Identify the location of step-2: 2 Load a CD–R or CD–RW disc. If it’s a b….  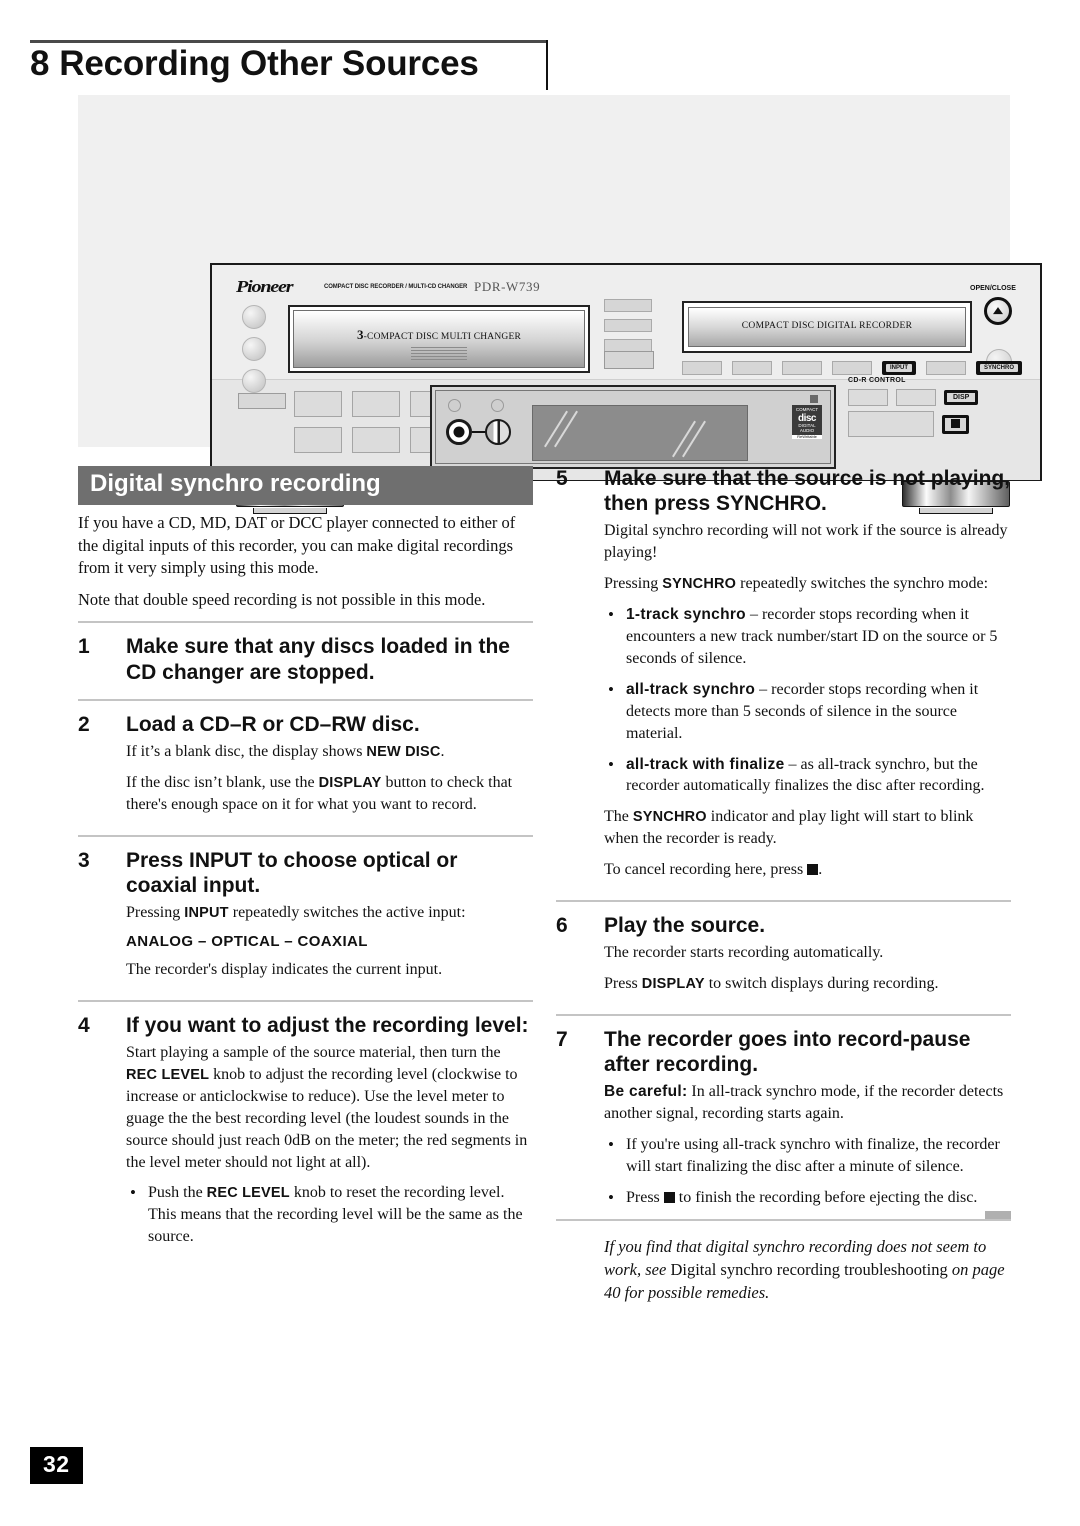
(305, 768).